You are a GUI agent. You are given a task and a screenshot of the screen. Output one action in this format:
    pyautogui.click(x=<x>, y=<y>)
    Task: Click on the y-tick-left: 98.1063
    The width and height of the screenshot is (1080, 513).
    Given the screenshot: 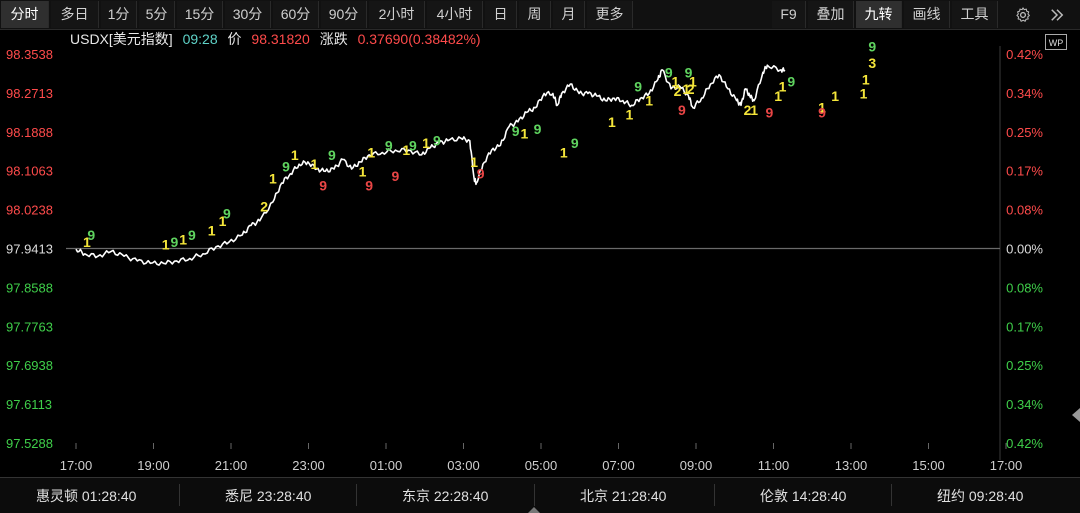 What is the action you would take?
    pyautogui.click(x=29, y=171)
    